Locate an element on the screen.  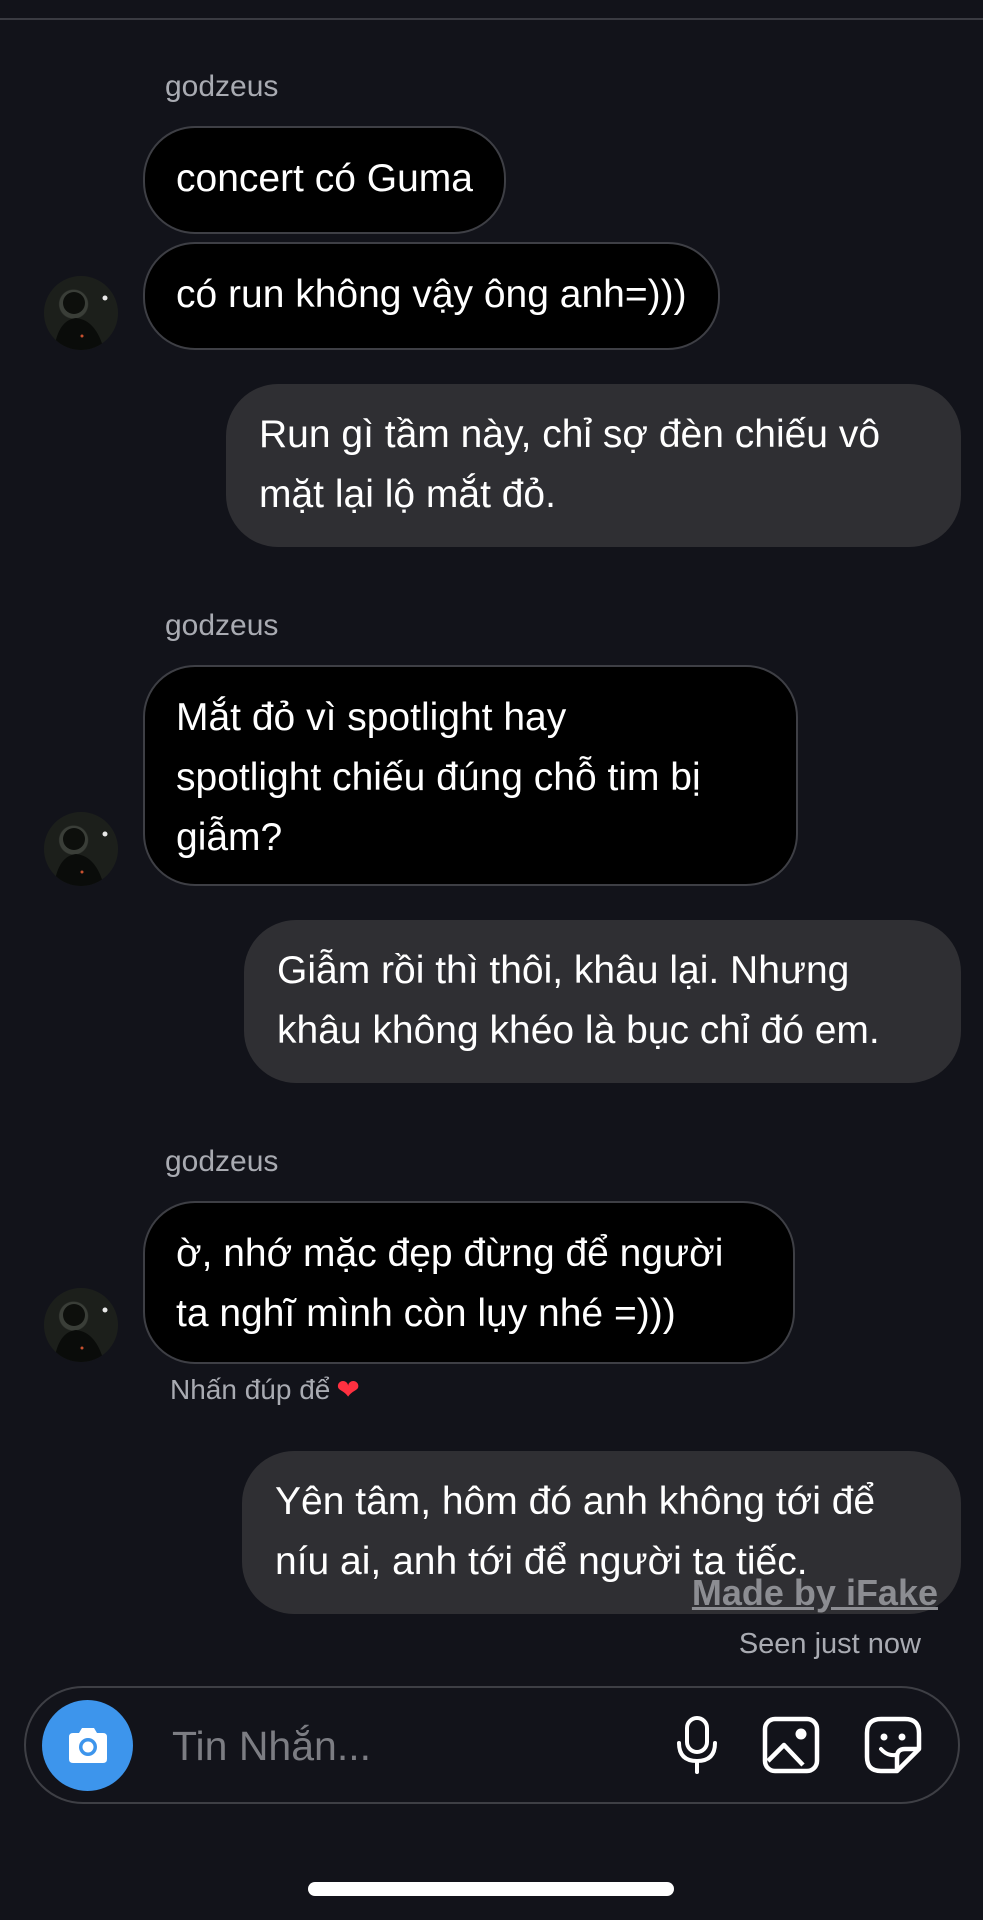
top-divider is located at coordinates (491, 19).